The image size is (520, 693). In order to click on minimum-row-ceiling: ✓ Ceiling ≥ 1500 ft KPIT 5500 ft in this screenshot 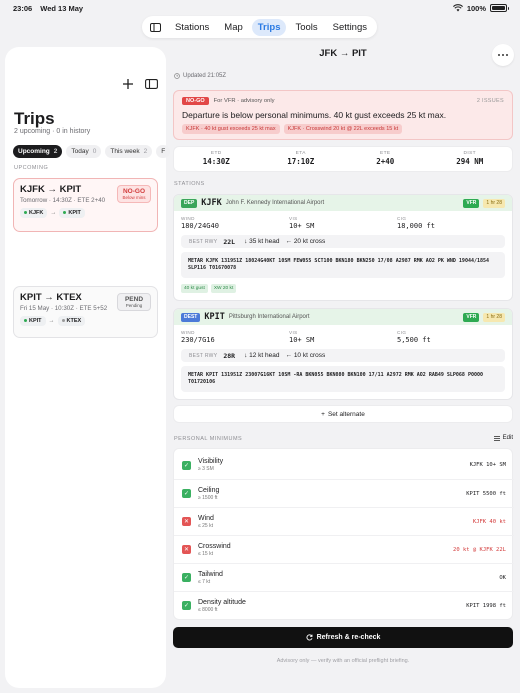, I will do `click(344, 493)`.